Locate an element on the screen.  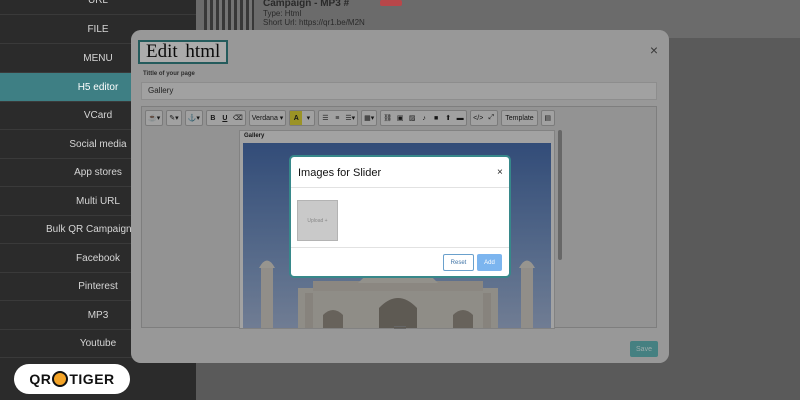
tiger-icon is located at coordinates (60, 379).